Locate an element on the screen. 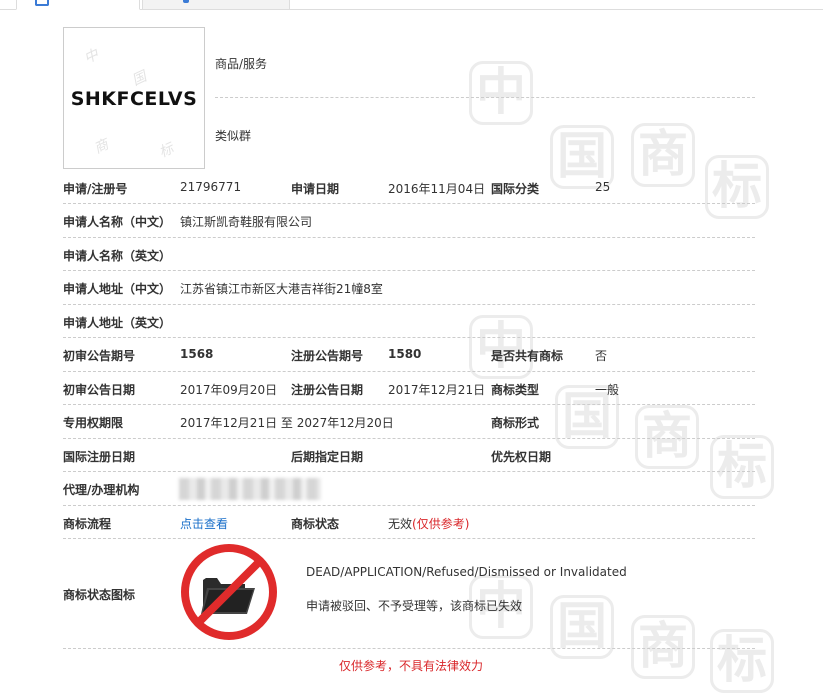  flow-view-link: 点击查看 is located at coordinates (204, 523).